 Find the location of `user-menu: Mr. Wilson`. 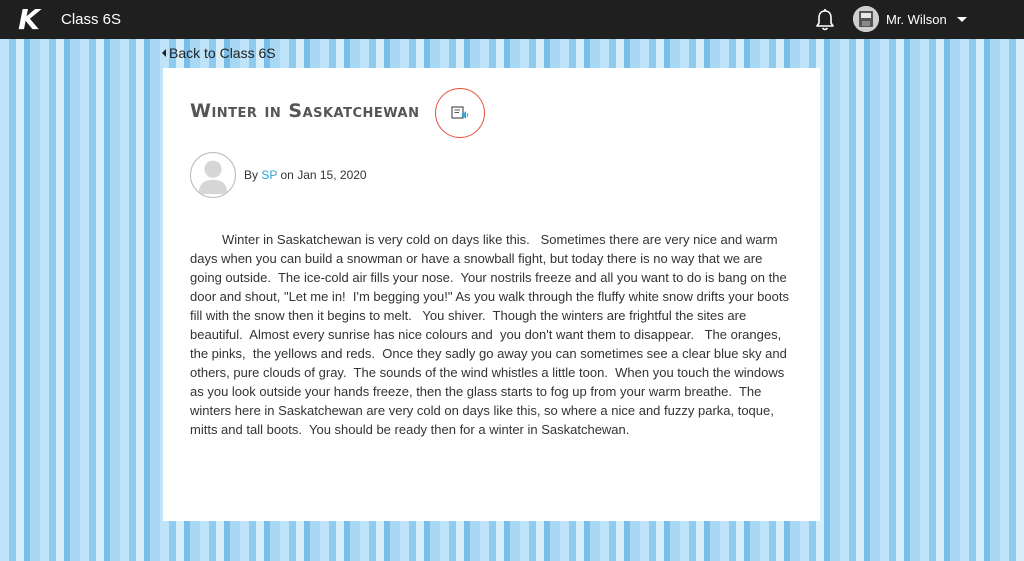

user-menu: Mr. Wilson is located at coordinates (910, 19).